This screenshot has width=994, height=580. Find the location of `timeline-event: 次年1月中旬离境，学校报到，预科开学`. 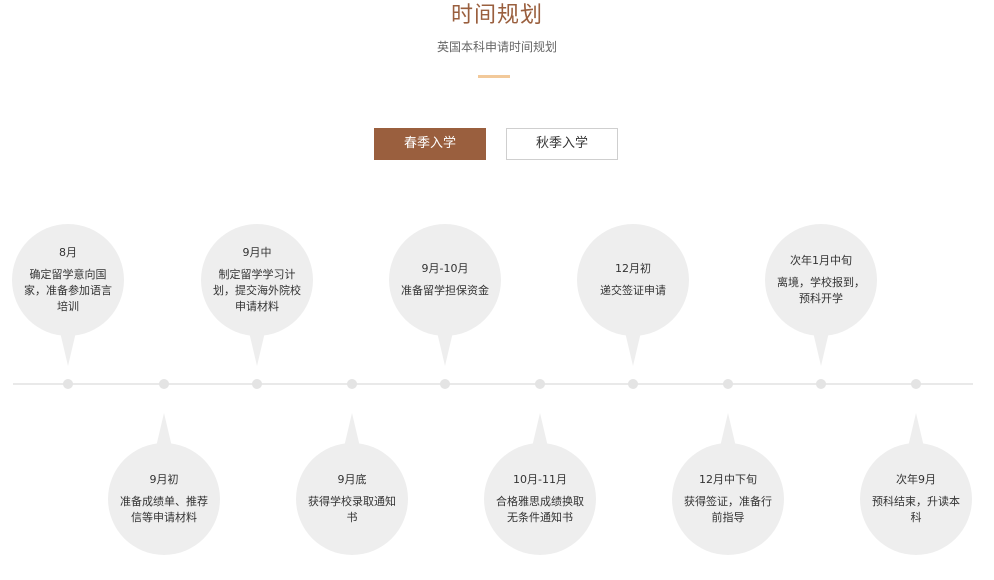

timeline-event: 次年1月中旬离境，学校报到，预科开学 is located at coordinates (821, 295).